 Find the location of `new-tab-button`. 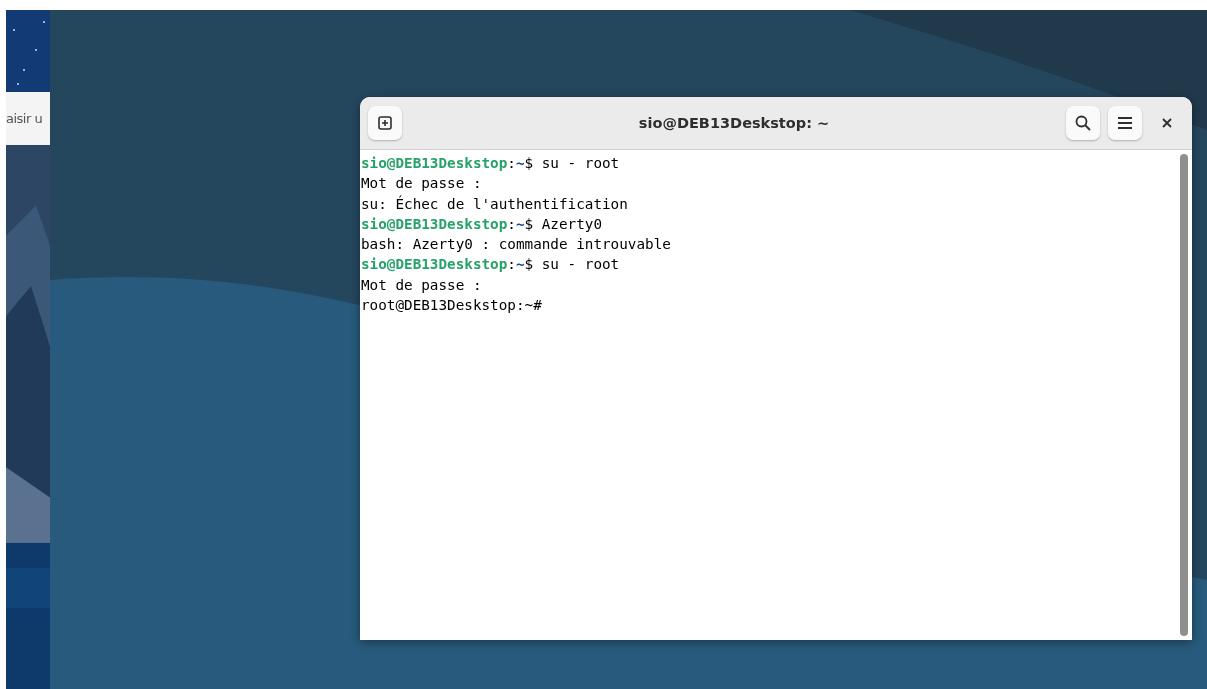

new-tab-button is located at coordinates (385, 123).